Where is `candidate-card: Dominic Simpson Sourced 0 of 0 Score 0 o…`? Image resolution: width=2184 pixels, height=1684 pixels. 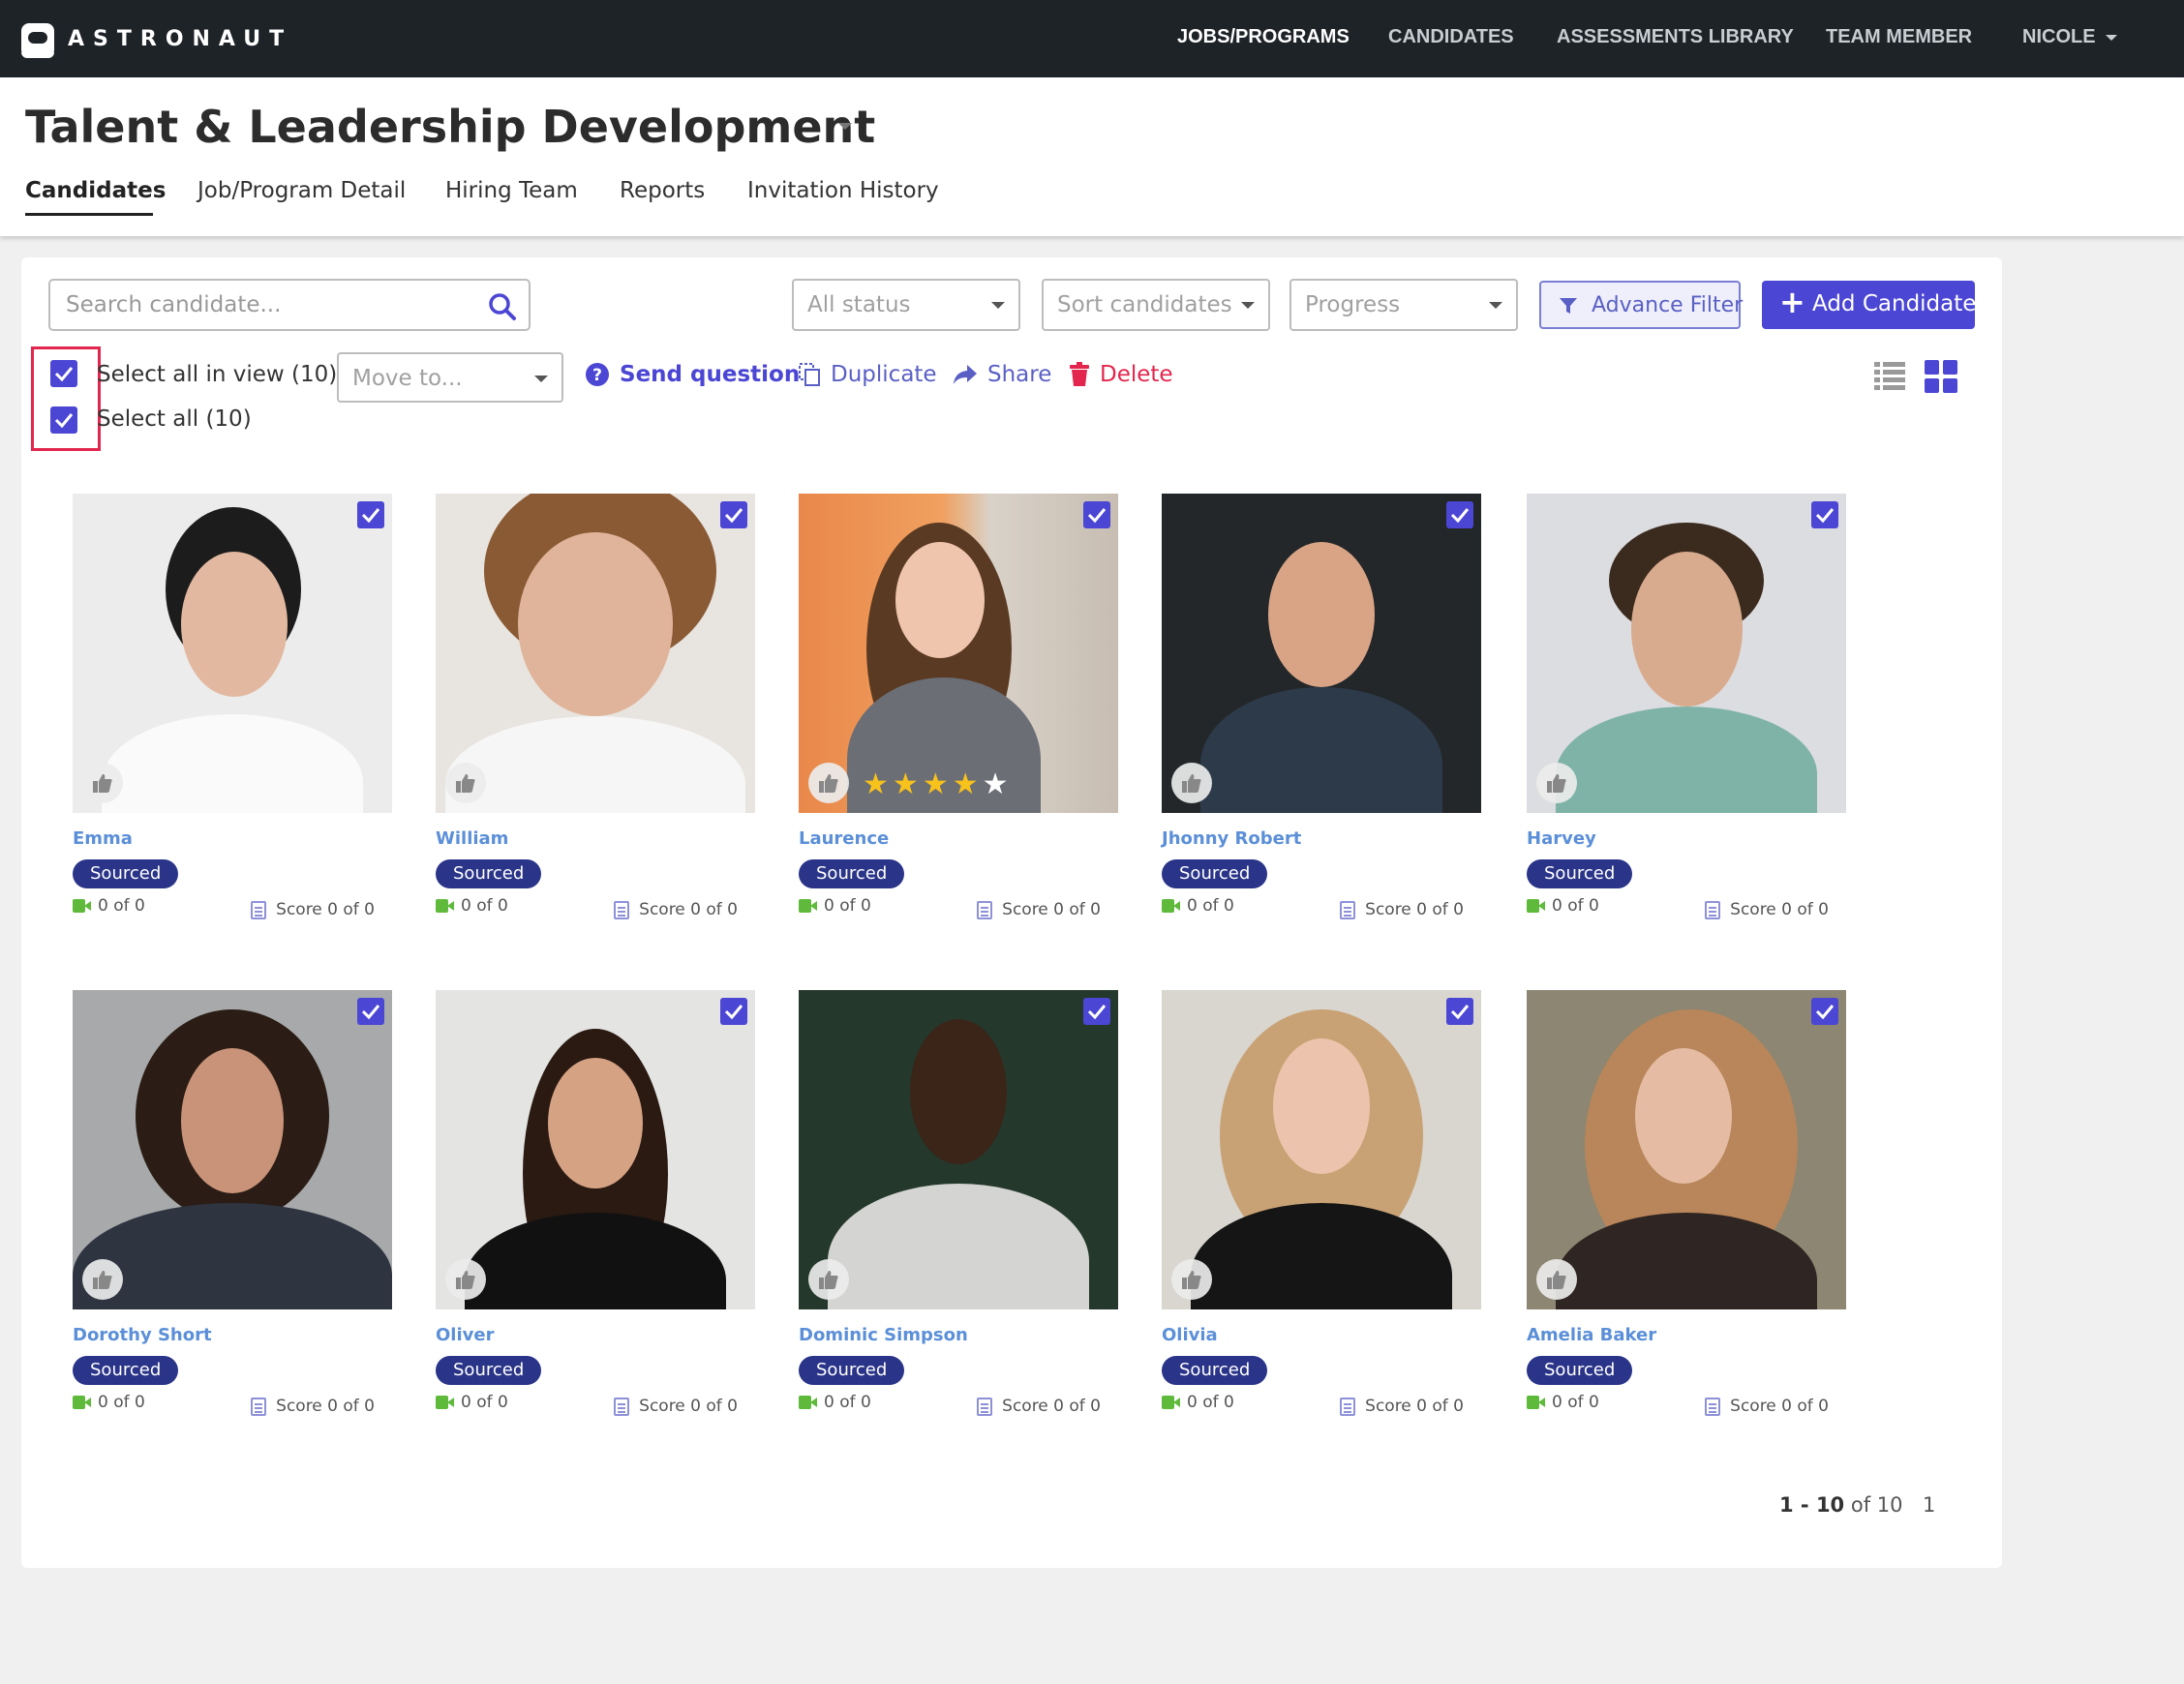 candidate-card: Dominic Simpson Sourced 0 of 0 Score 0 o… is located at coordinates (959, 1212).